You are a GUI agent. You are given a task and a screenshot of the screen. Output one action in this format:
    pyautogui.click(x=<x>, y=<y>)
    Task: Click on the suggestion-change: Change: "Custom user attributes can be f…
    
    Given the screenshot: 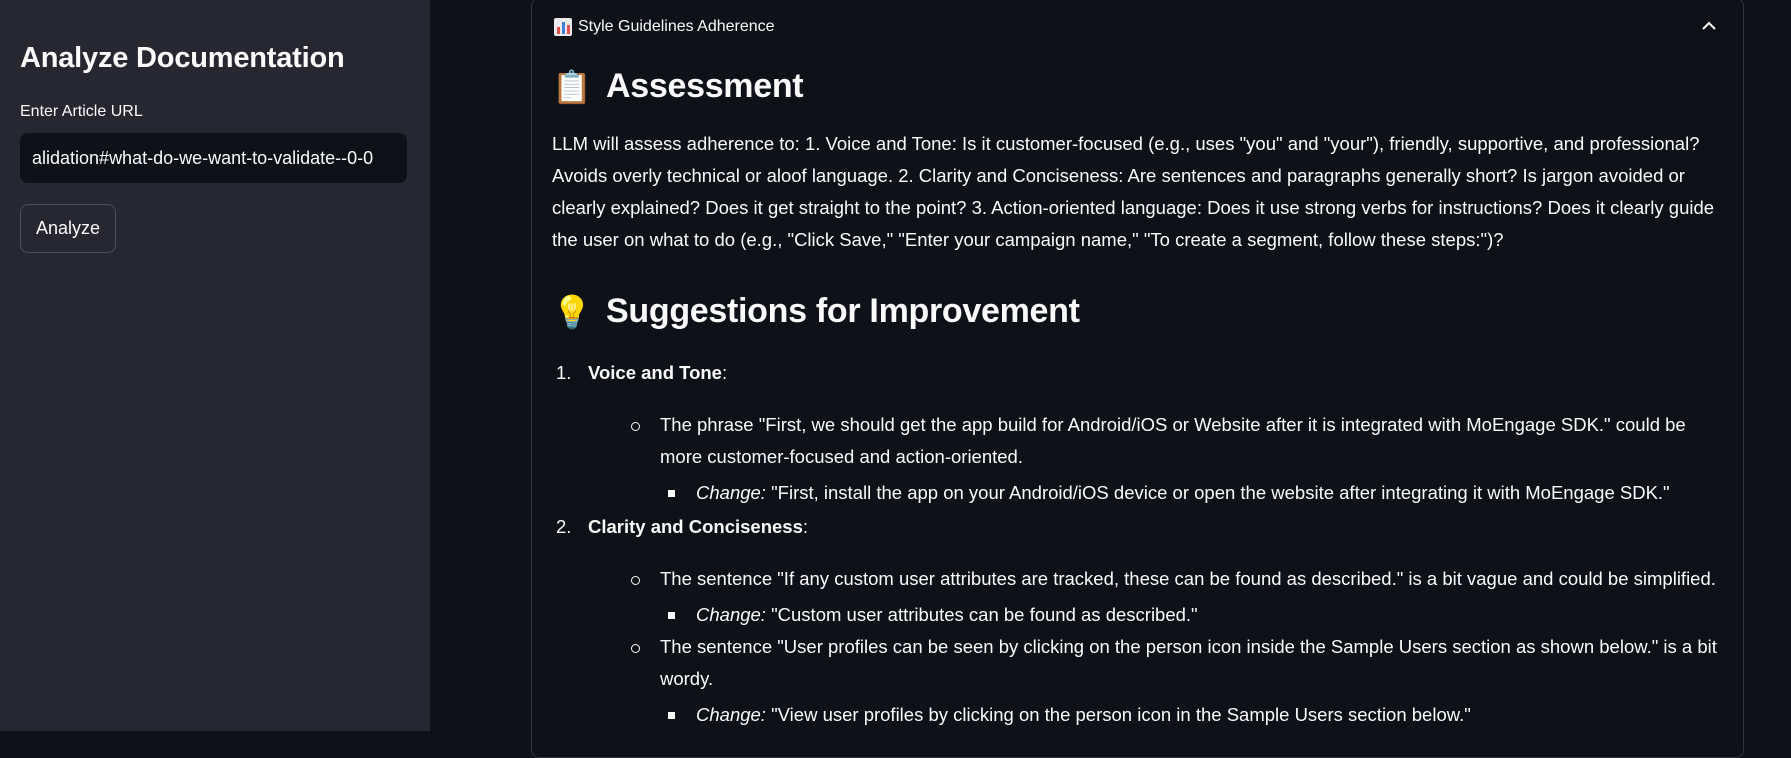 What is the action you would take?
    pyautogui.click(x=1193, y=615)
    